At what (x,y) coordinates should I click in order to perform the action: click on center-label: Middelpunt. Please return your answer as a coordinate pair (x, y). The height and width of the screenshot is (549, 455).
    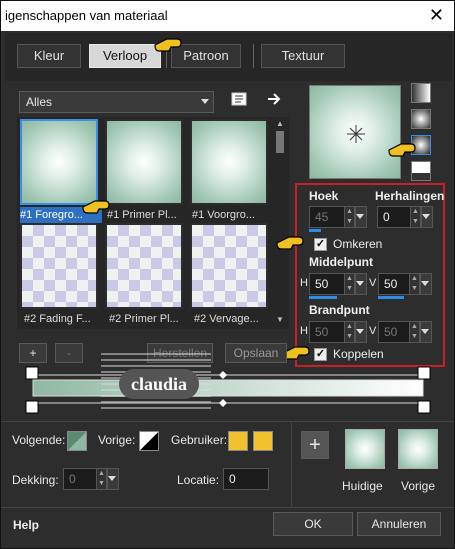
    Looking at the image, I should click on (341, 262).